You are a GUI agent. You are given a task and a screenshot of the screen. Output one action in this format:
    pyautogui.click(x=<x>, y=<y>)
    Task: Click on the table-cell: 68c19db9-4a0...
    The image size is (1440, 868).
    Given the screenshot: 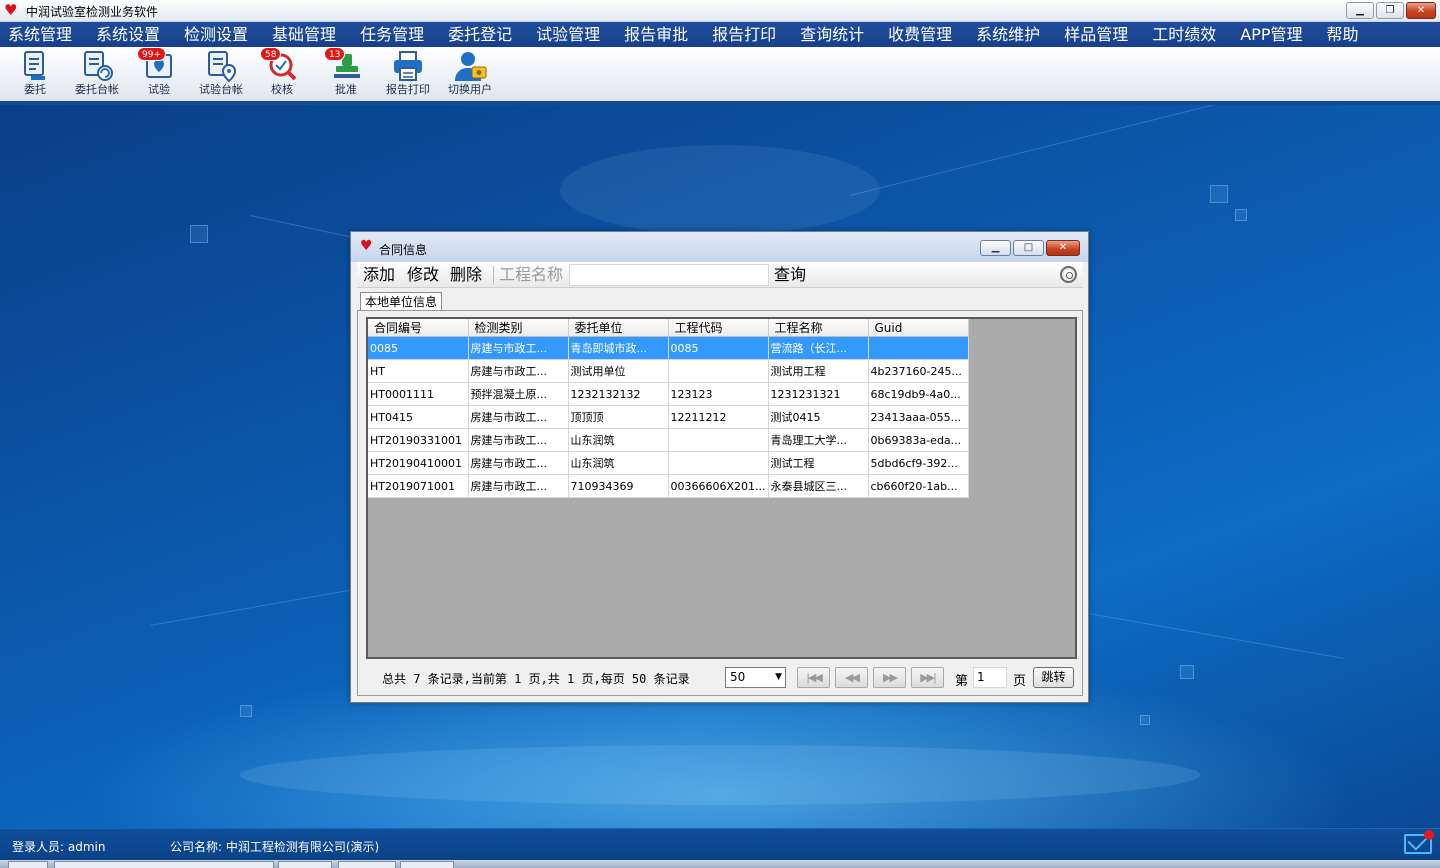 What is the action you would take?
    pyautogui.click(x=918, y=394)
    